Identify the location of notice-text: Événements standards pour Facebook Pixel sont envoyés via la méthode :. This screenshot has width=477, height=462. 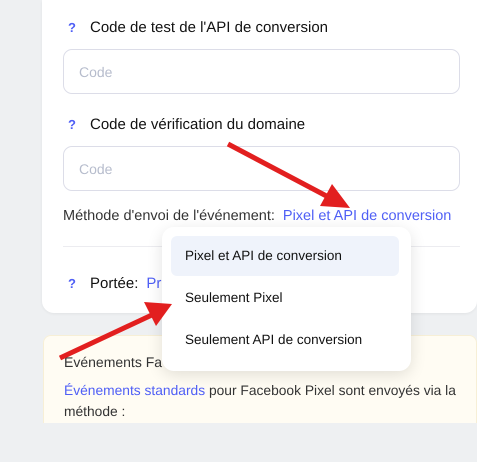
(260, 401).